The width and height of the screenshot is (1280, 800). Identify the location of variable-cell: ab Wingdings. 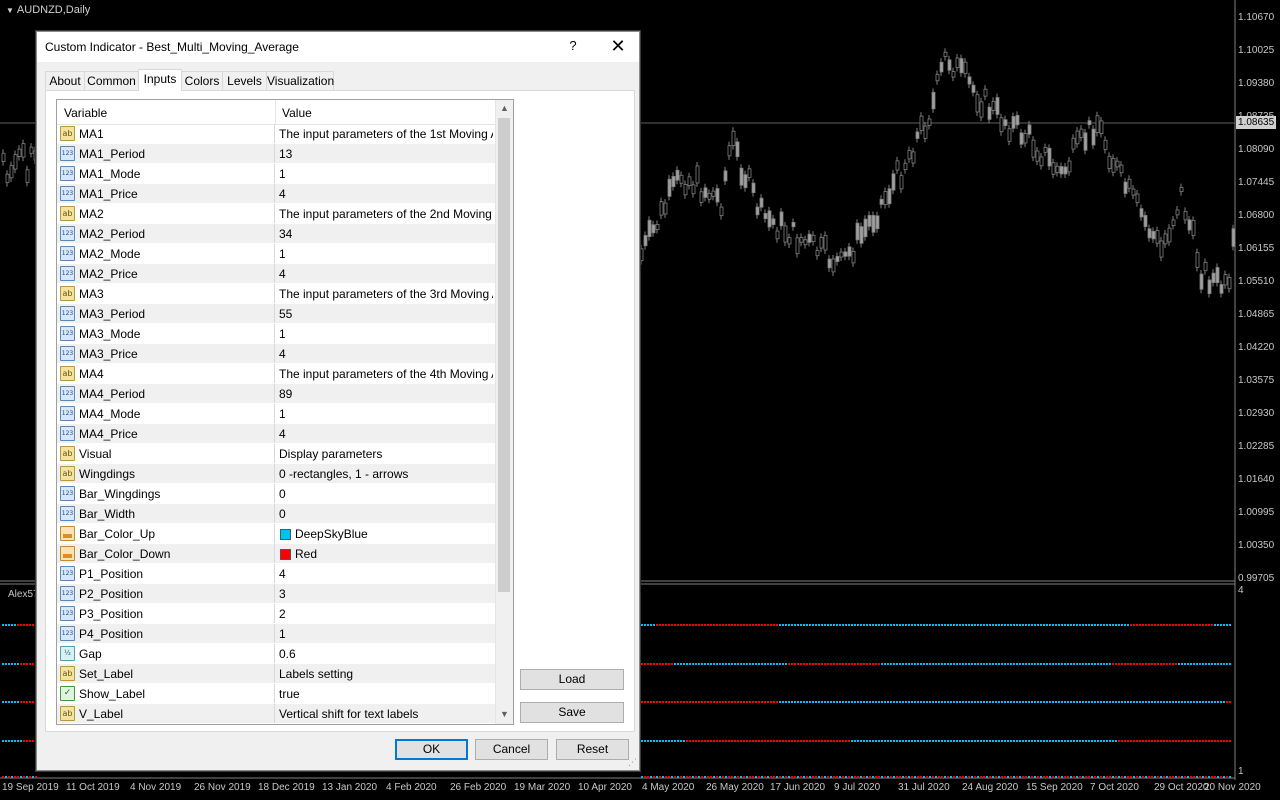
(166, 473).